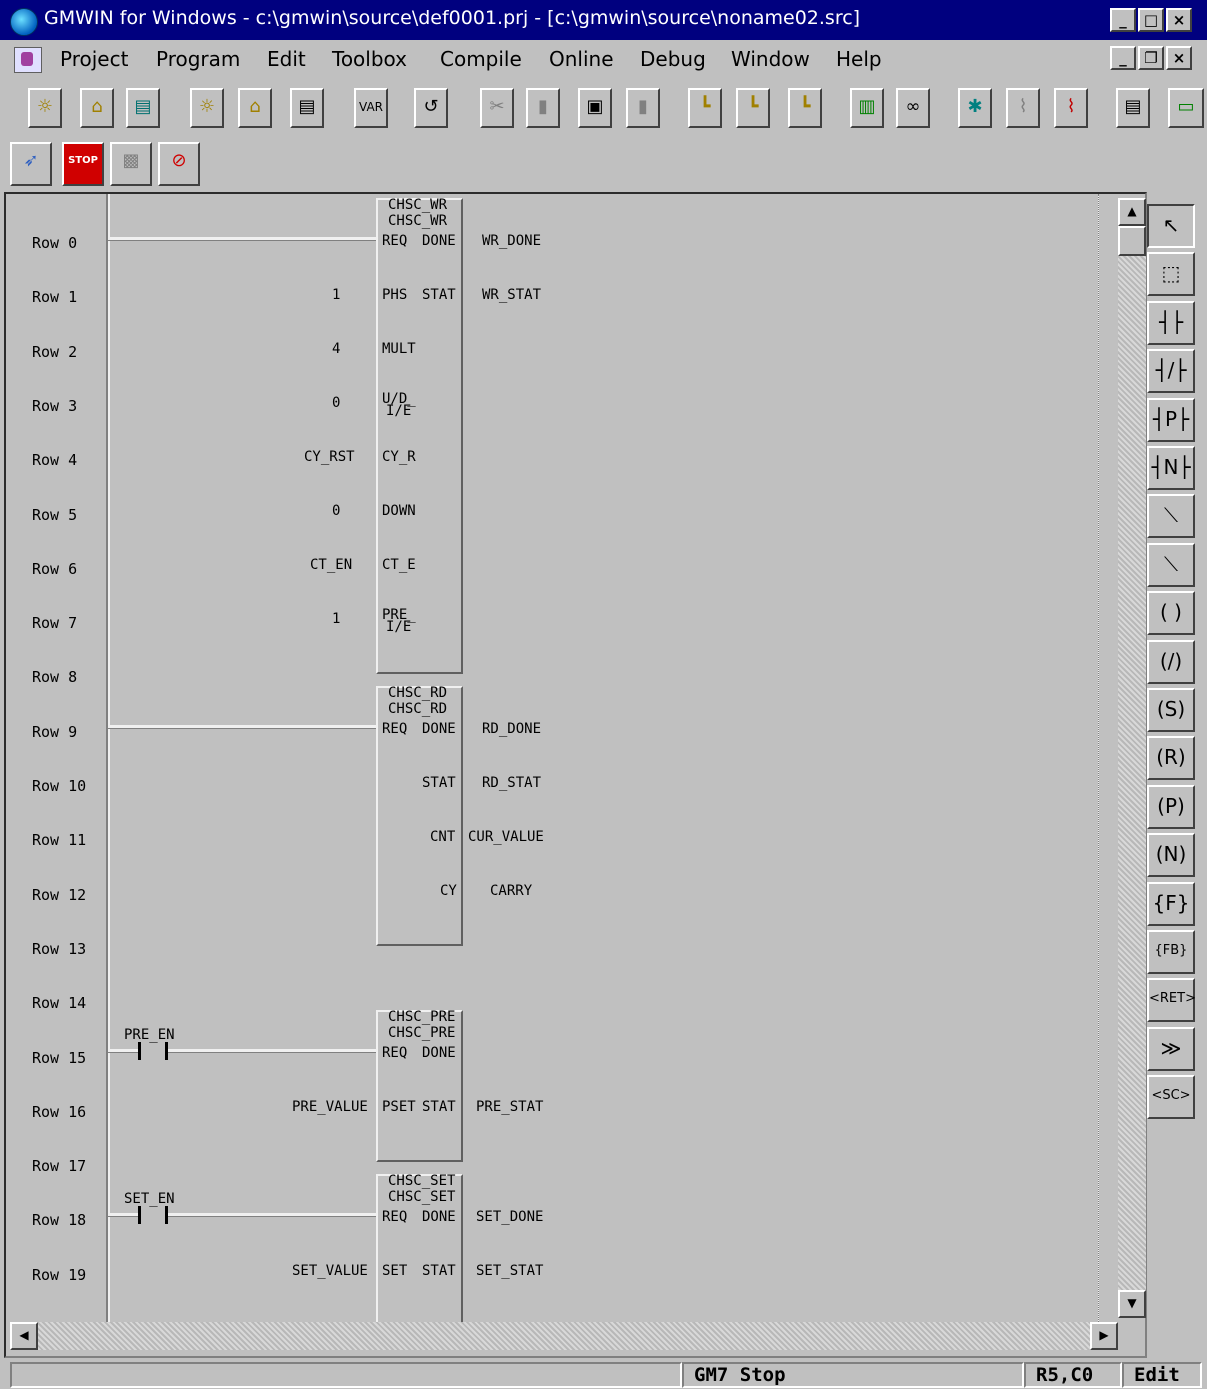 This screenshot has width=1207, height=1389. I want to click on output-pre-stat: PRE_STAT, so click(509, 1107).